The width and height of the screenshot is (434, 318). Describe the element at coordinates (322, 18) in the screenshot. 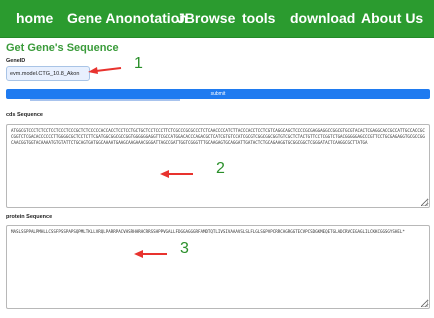

I see `nav-download: download` at that location.